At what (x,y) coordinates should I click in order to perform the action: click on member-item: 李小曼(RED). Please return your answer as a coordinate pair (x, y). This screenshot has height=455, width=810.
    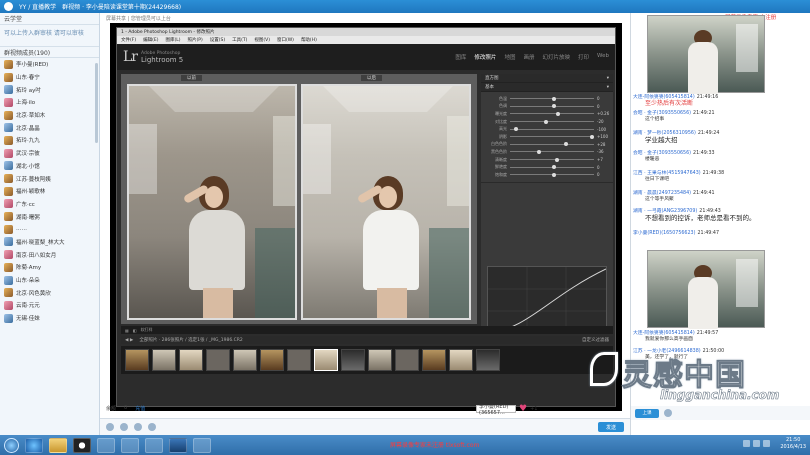
    Looking at the image, I should click on (49, 64).